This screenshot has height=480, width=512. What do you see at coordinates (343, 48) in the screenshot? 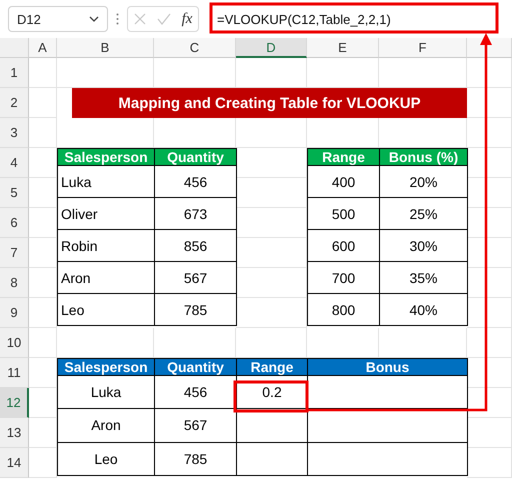
I see `column-header: E` at bounding box center [343, 48].